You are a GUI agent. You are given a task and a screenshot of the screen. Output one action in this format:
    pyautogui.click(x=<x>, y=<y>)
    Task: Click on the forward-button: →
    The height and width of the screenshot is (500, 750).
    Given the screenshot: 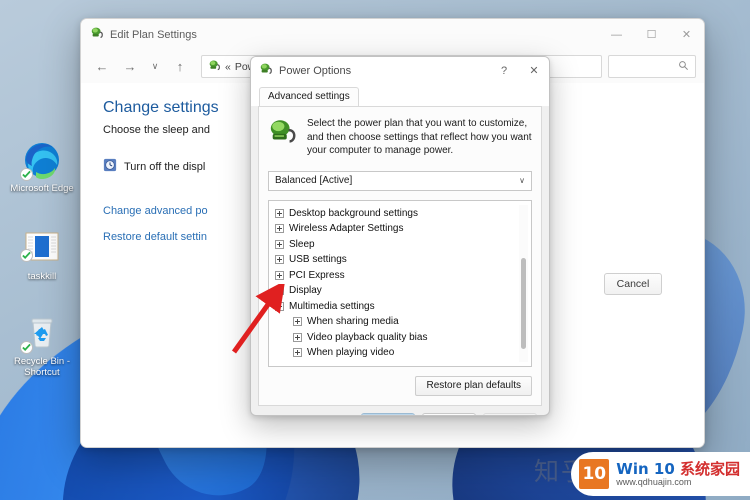 What is the action you would take?
    pyautogui.click(x=130, y=67)
    